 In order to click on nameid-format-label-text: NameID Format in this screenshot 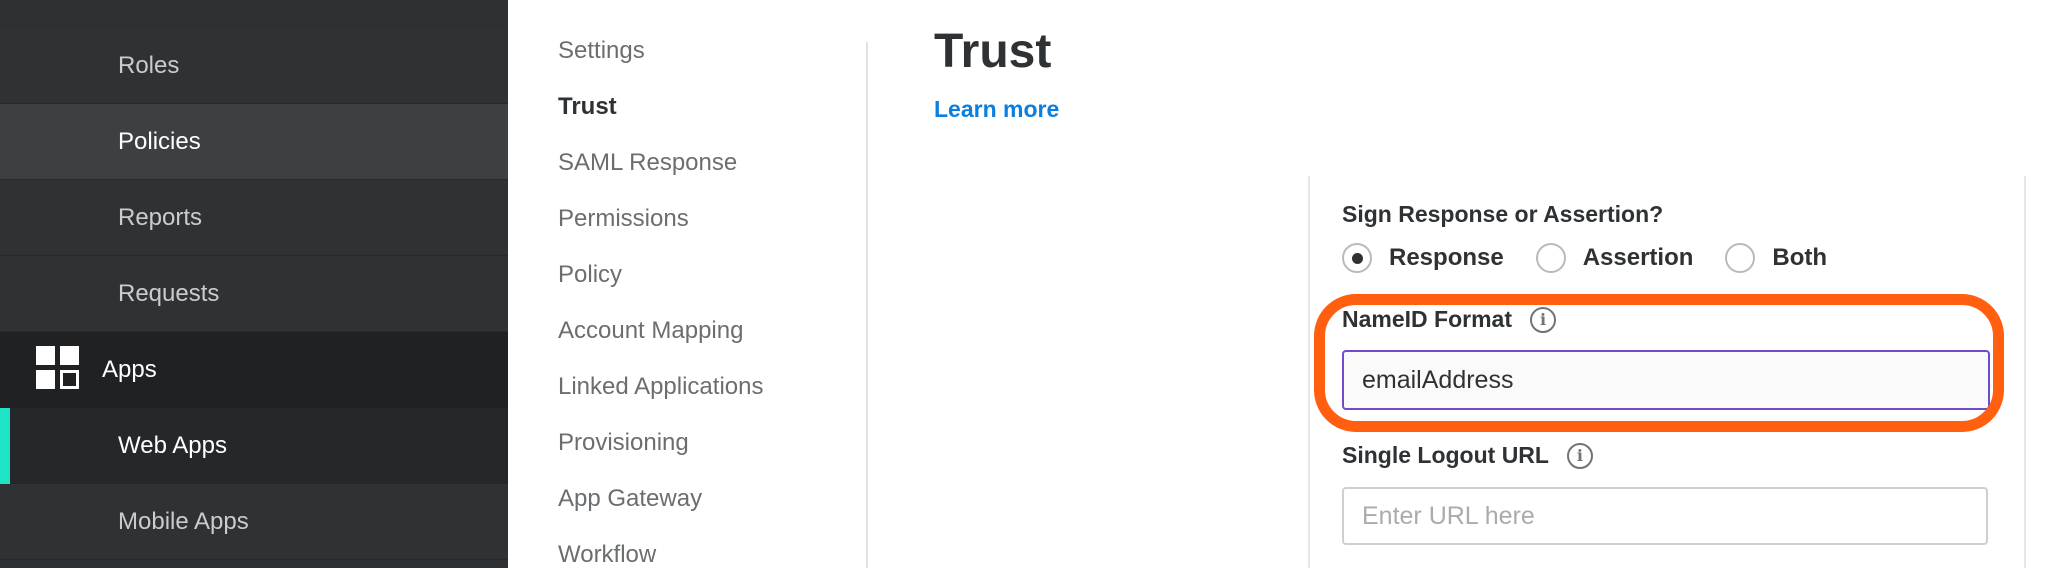, I will do `click(1427, 319)`.